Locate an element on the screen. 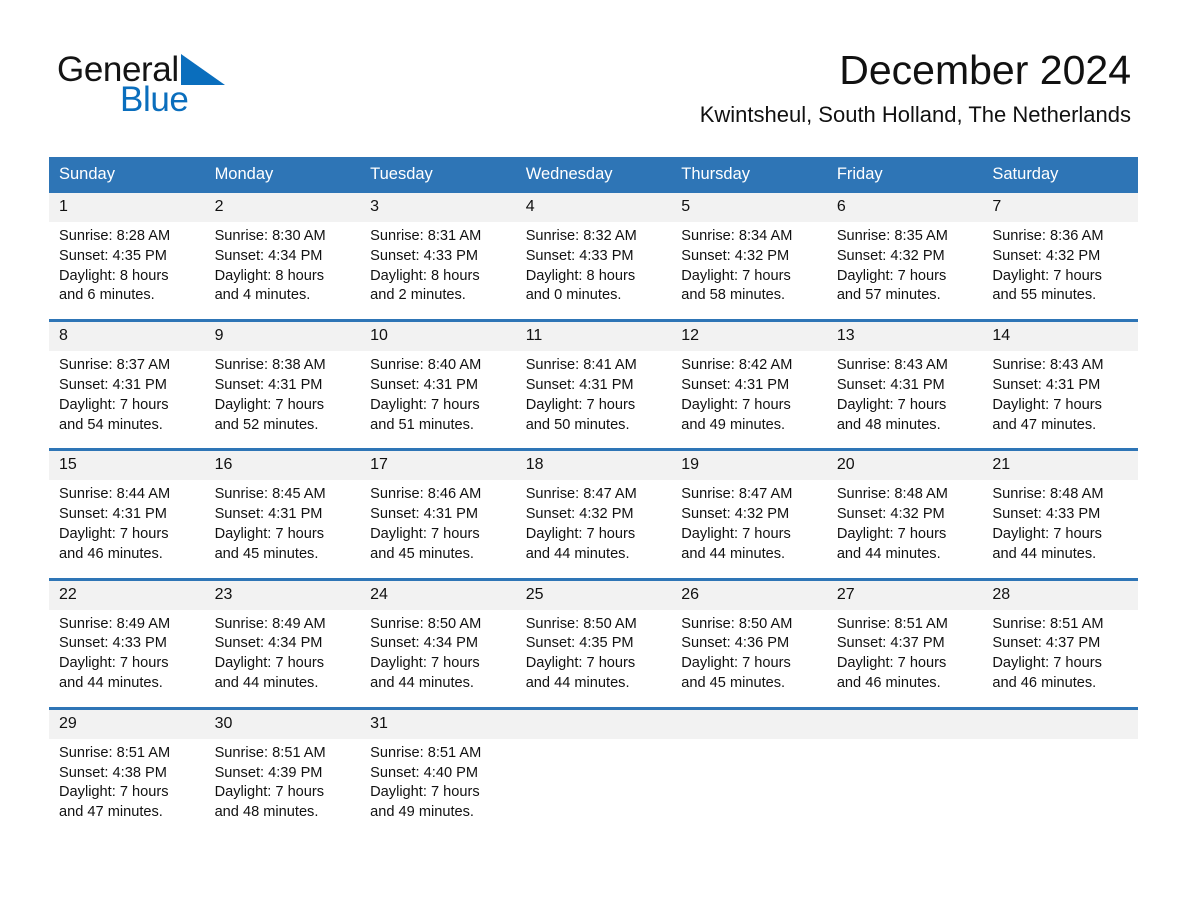 Image resolution: width=1188 pixels, height=918 pixels. day-number: 23 is located at coordinates (282, 593).